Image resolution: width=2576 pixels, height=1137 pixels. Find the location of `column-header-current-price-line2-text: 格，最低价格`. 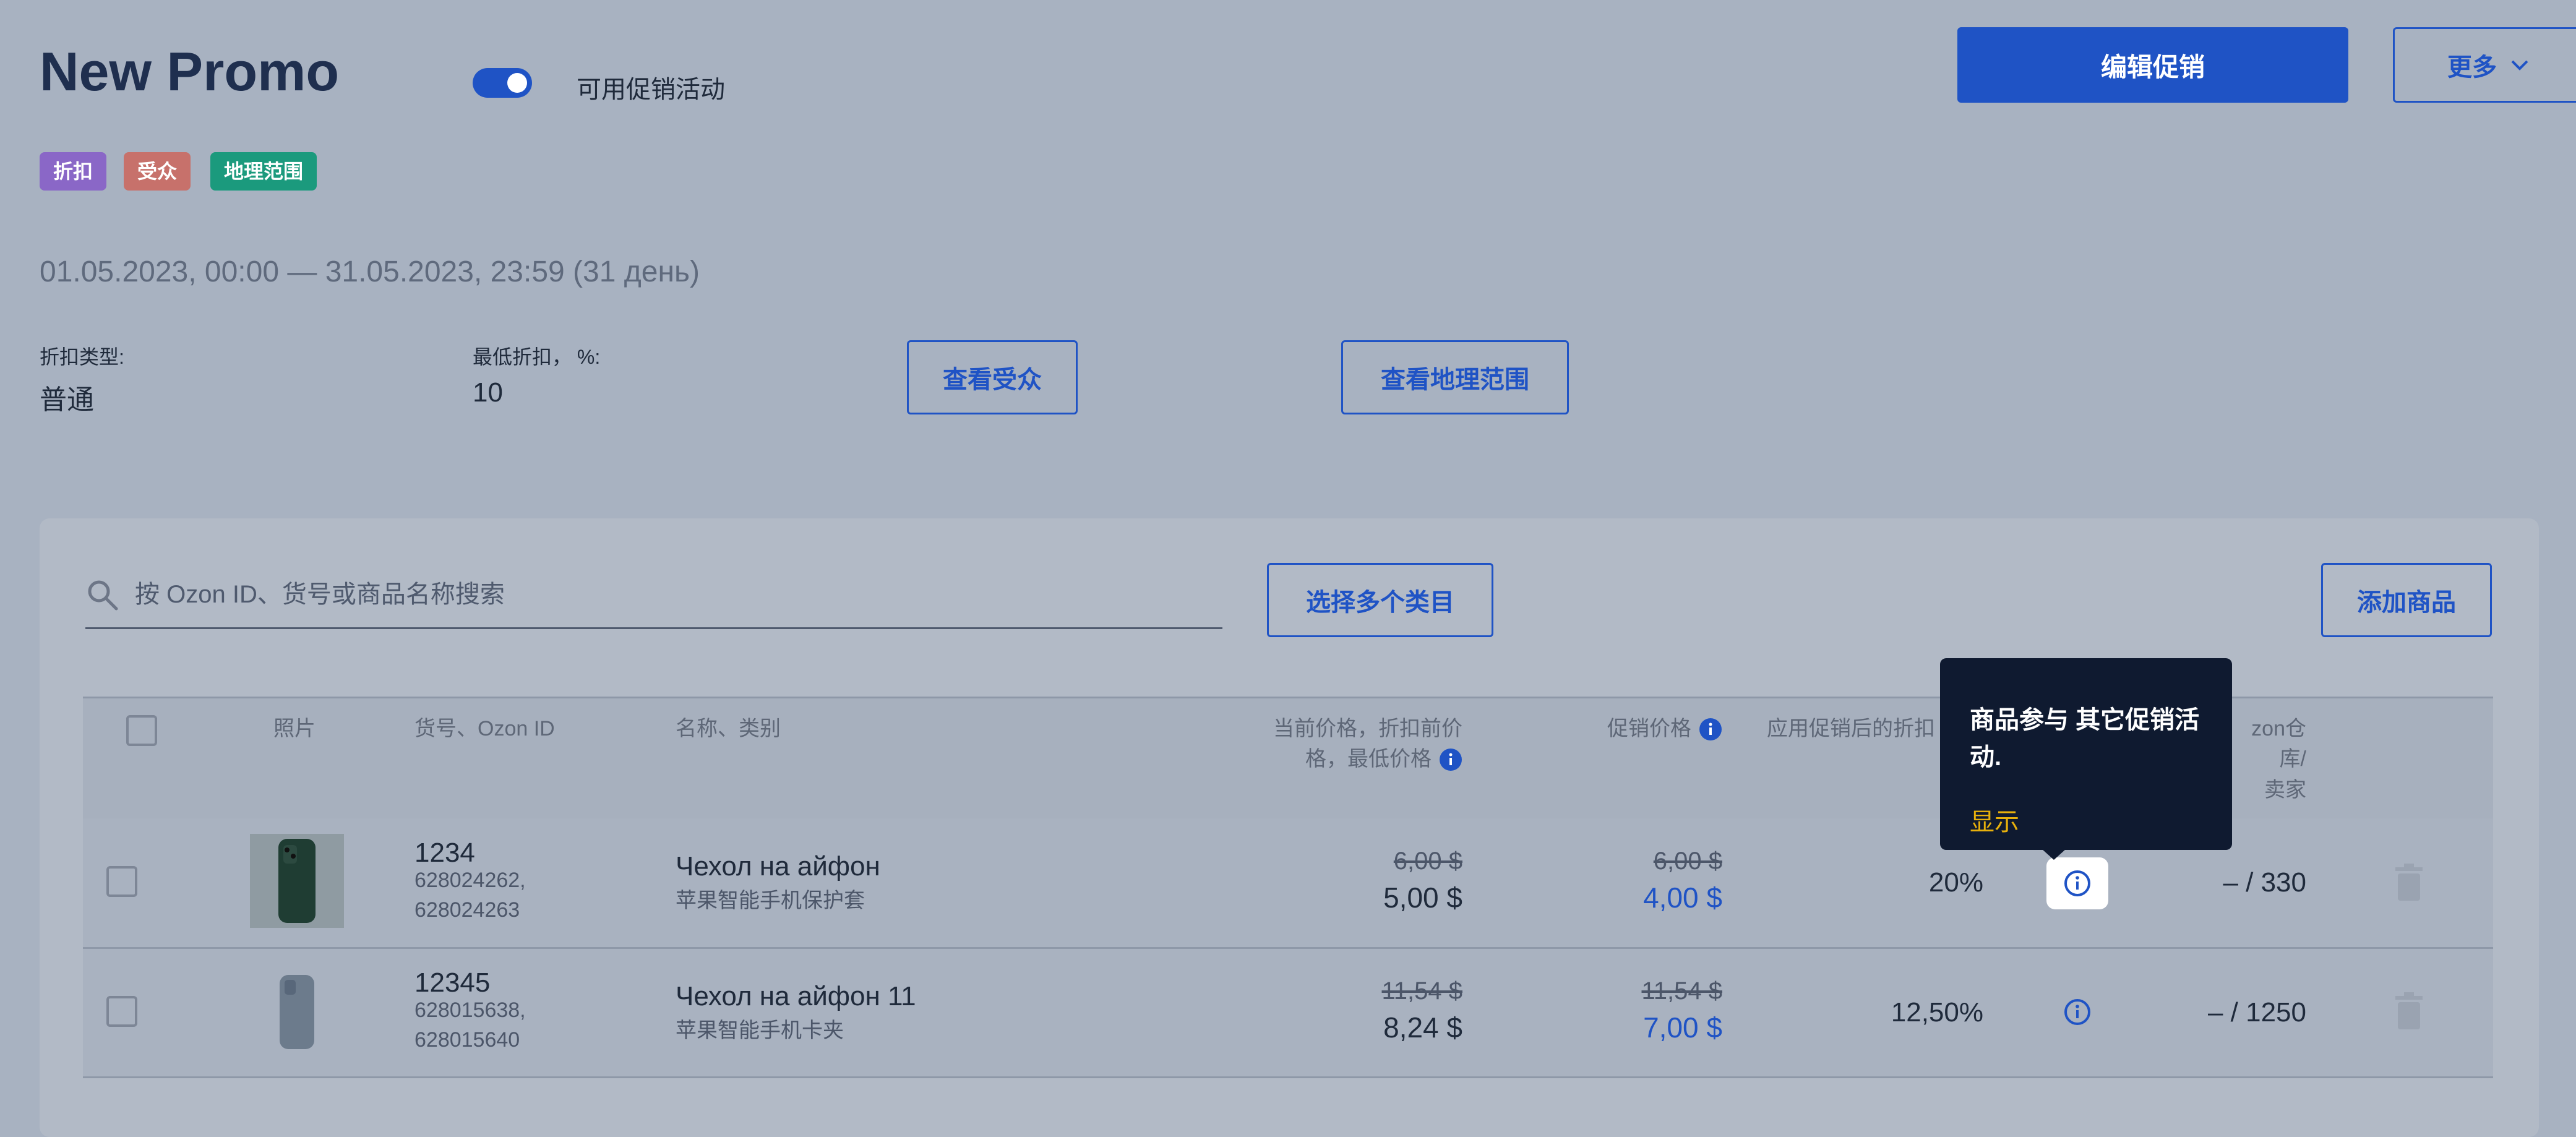

column-header-current-price-line2-text: 格，最低价格 is located at coordinates (1368, 759).